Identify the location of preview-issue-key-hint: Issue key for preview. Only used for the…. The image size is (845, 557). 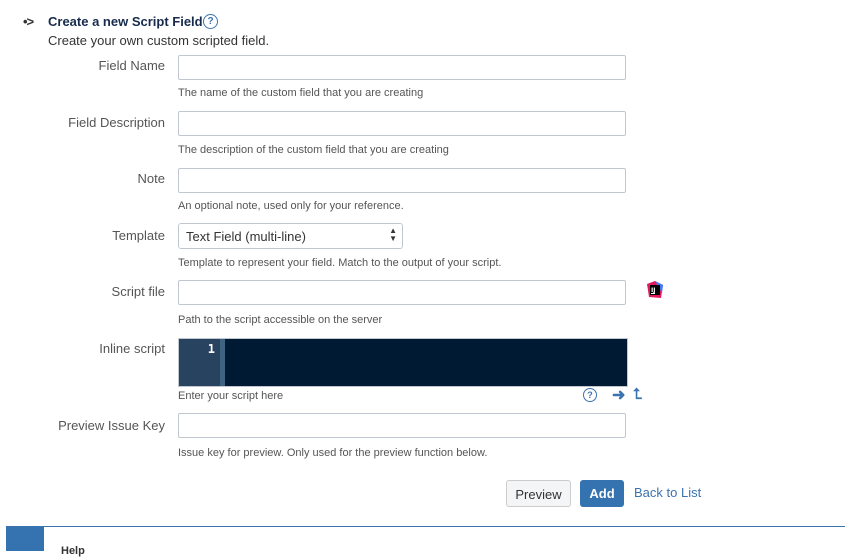
(333, 453).